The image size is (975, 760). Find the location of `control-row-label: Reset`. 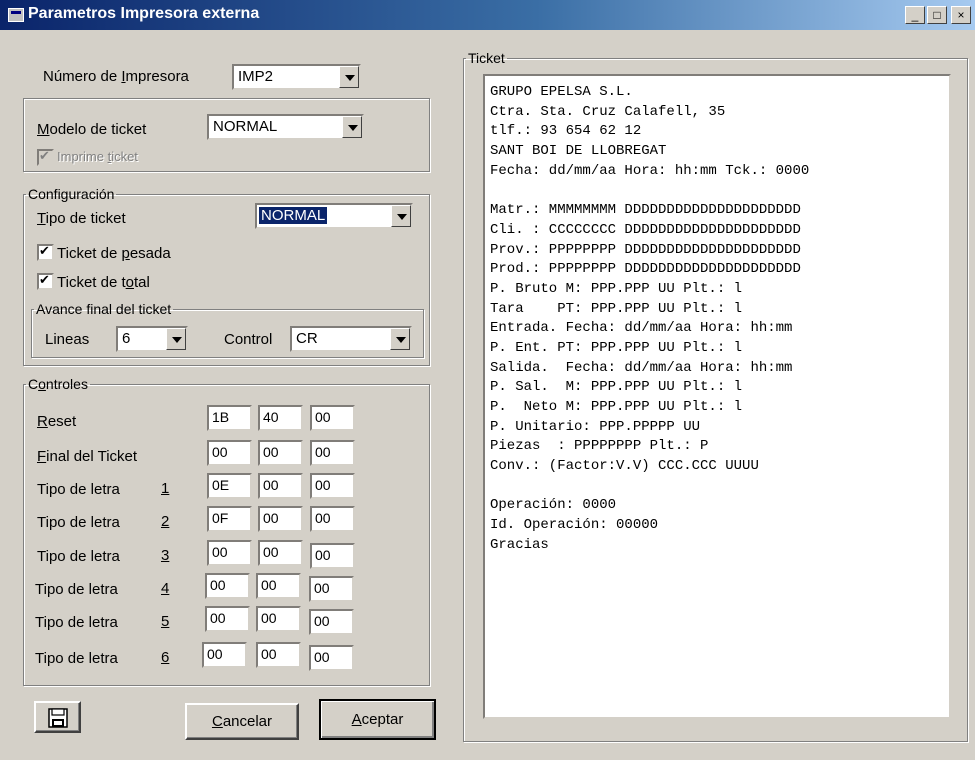

control-row-label: Reset is located at coordinates (57, 421).